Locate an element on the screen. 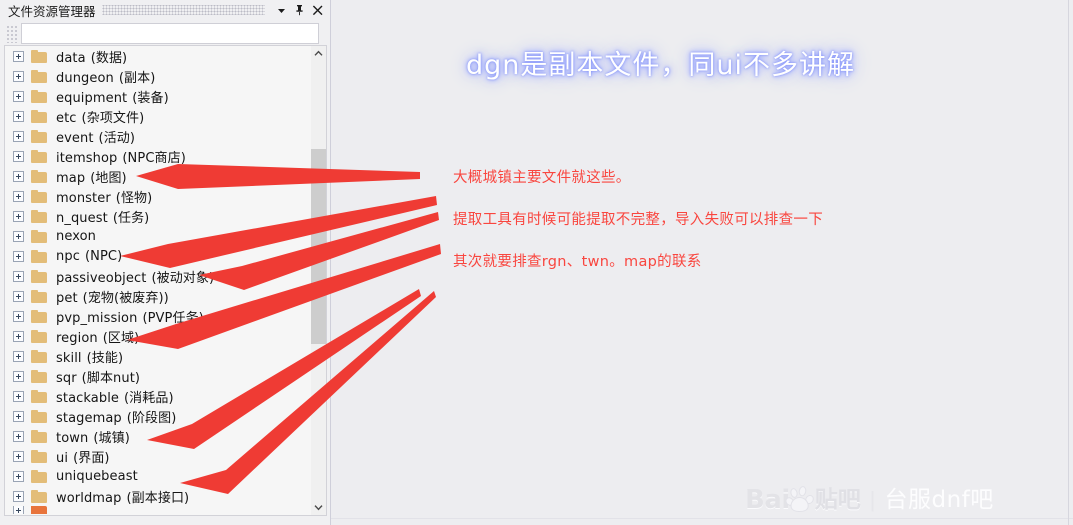  annotation-note-2: 提取工具有时候可能提取不完整，导入失败可以排查一下 is located at coordinates (638, 220).